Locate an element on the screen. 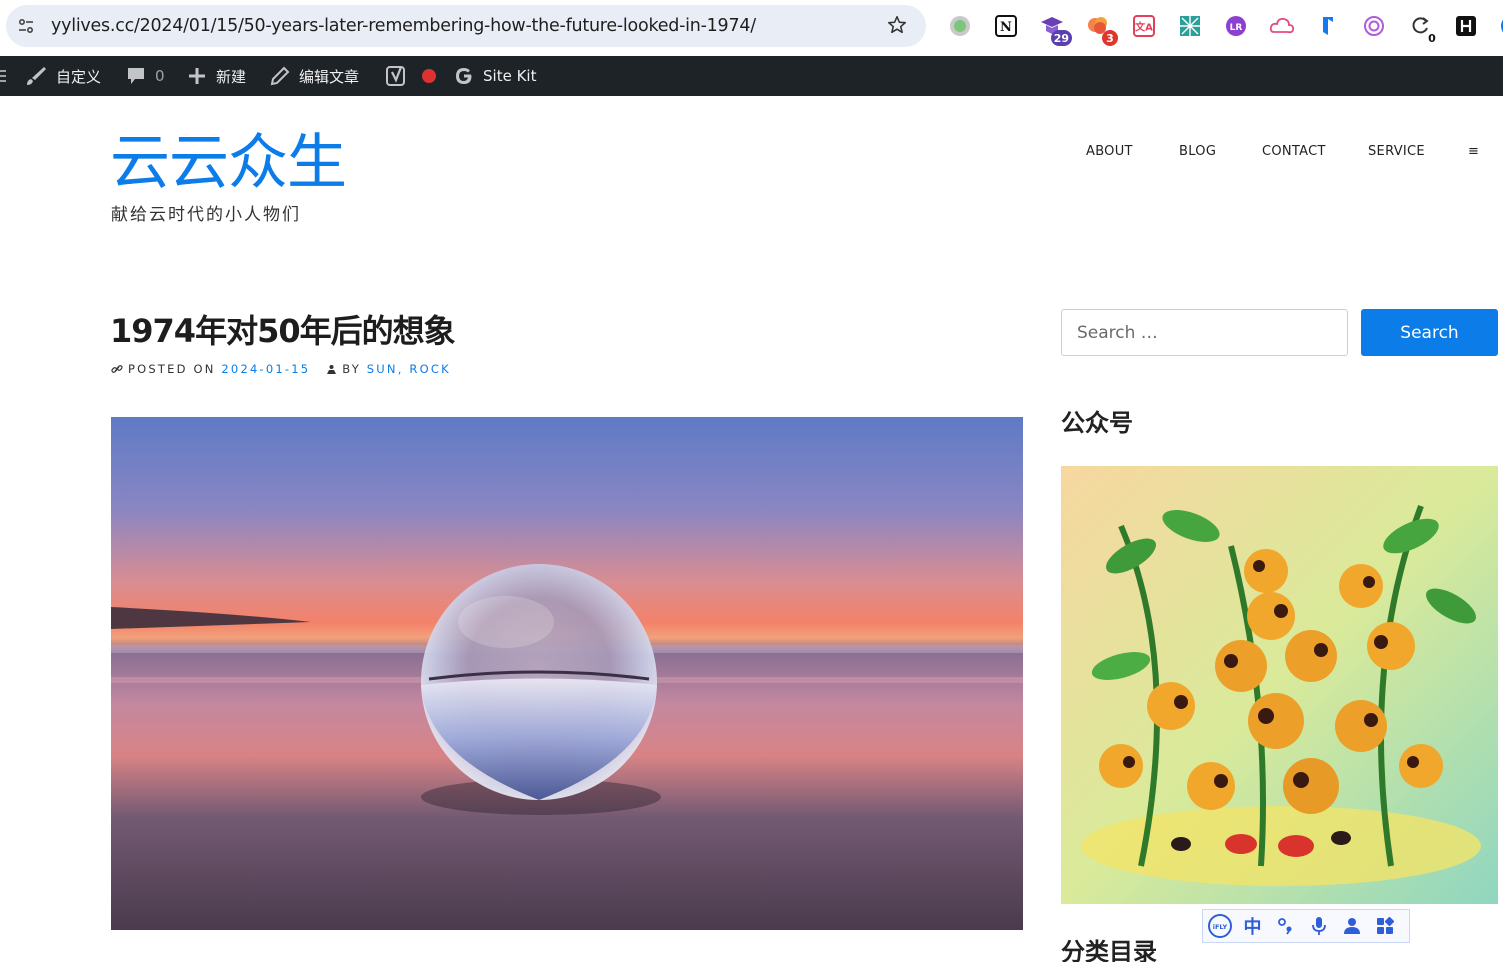 The height and width of the screenshot is (962, 1503). new-content-button: 新建 is located at coordinates (216, 76).